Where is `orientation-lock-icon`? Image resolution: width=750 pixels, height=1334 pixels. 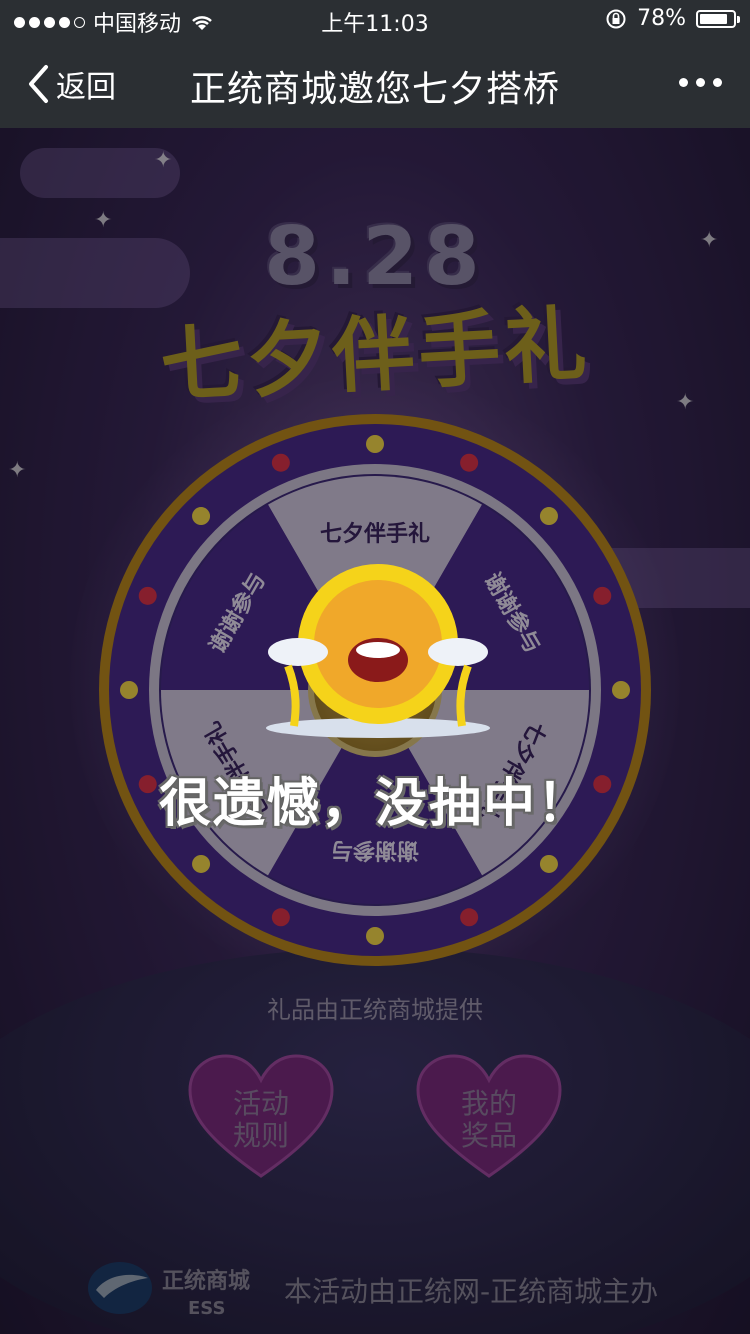
orientation-lock-icon is located at coordinates (616, 18).